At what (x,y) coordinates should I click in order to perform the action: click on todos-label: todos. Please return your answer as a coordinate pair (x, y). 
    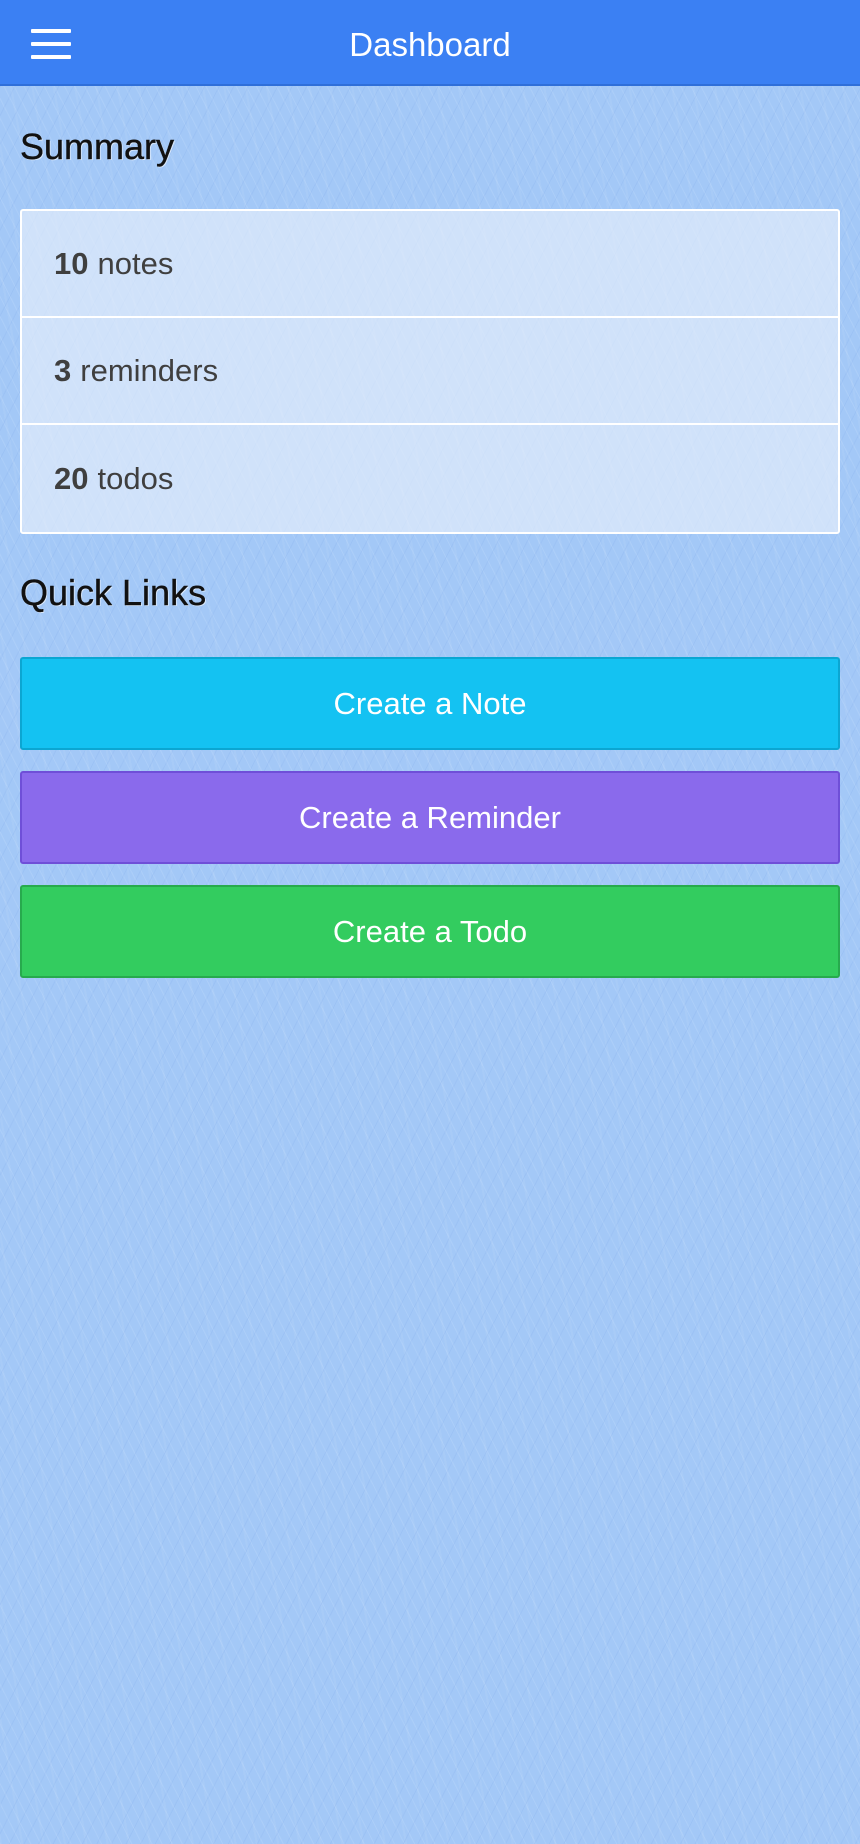
    Looking at the image, I should click on (135, 478).